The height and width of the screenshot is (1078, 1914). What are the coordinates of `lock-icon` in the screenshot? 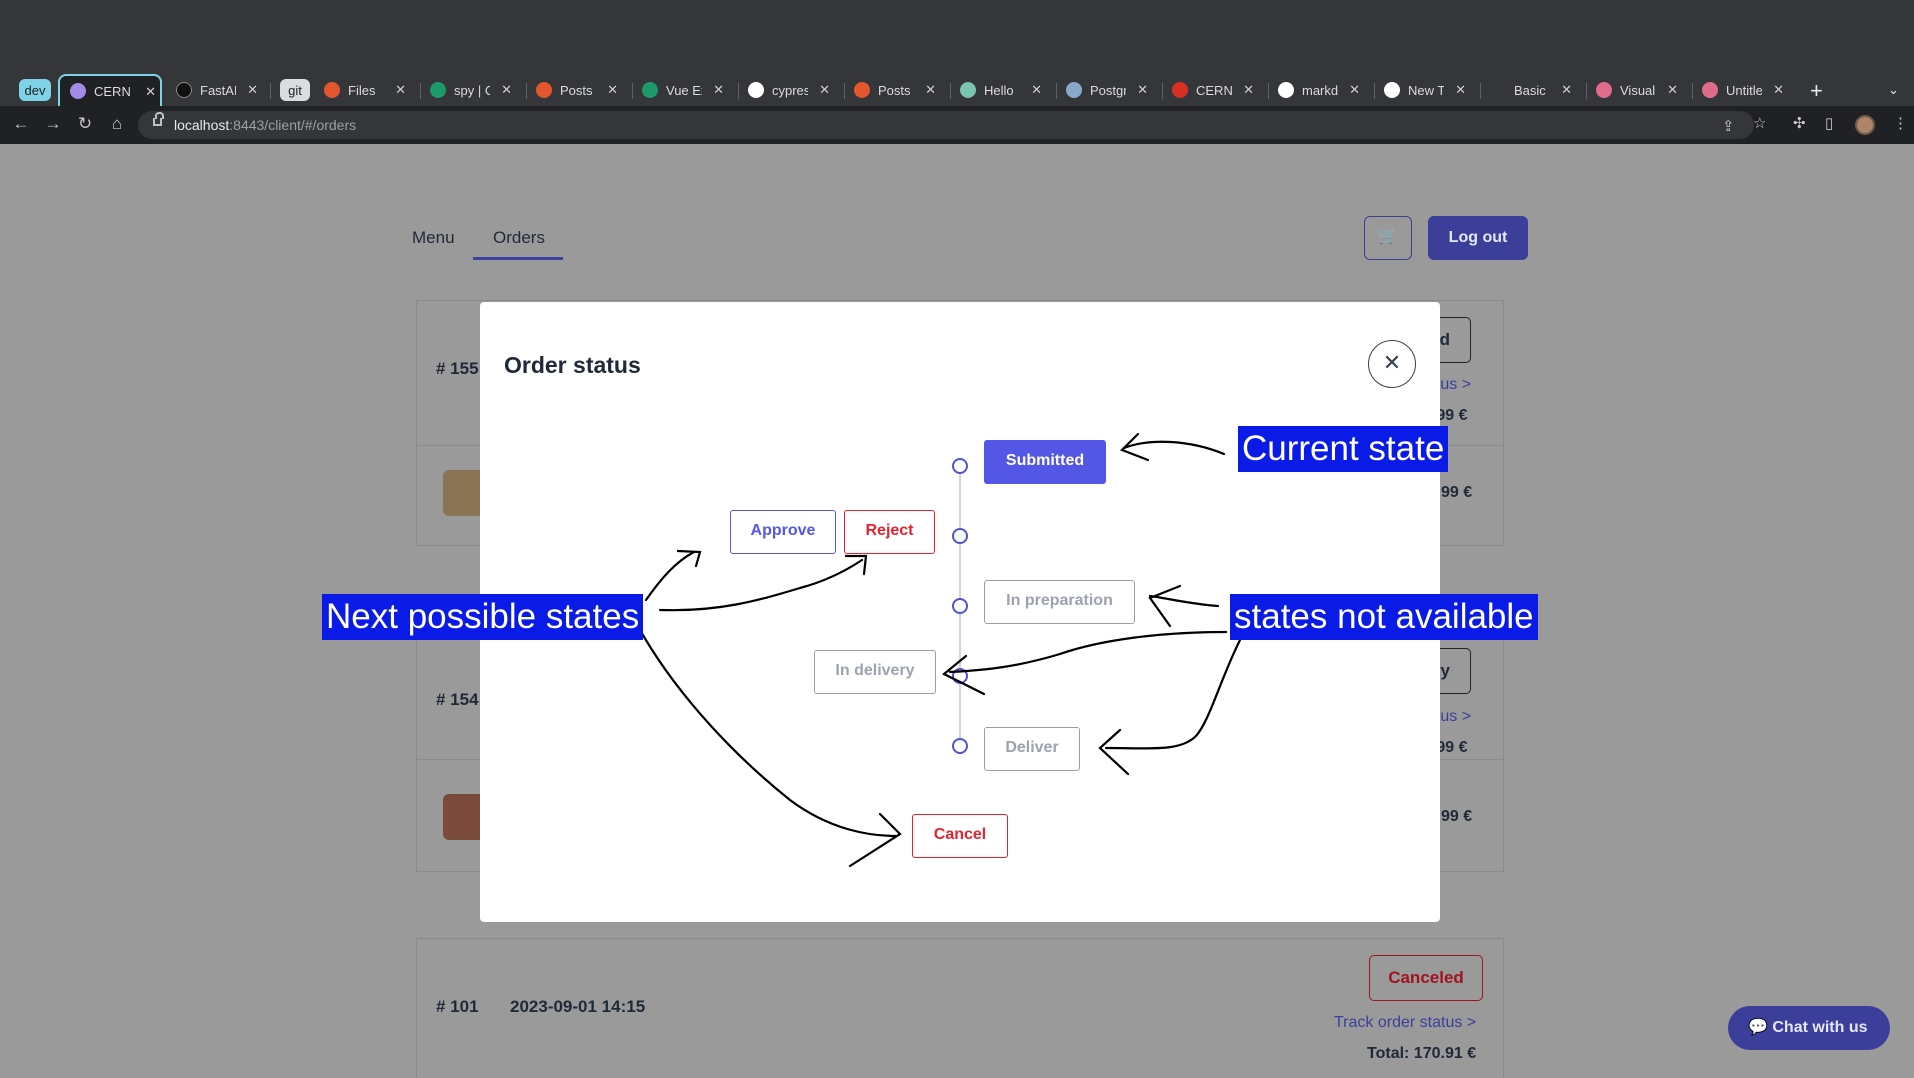 It's located at (158, 119).